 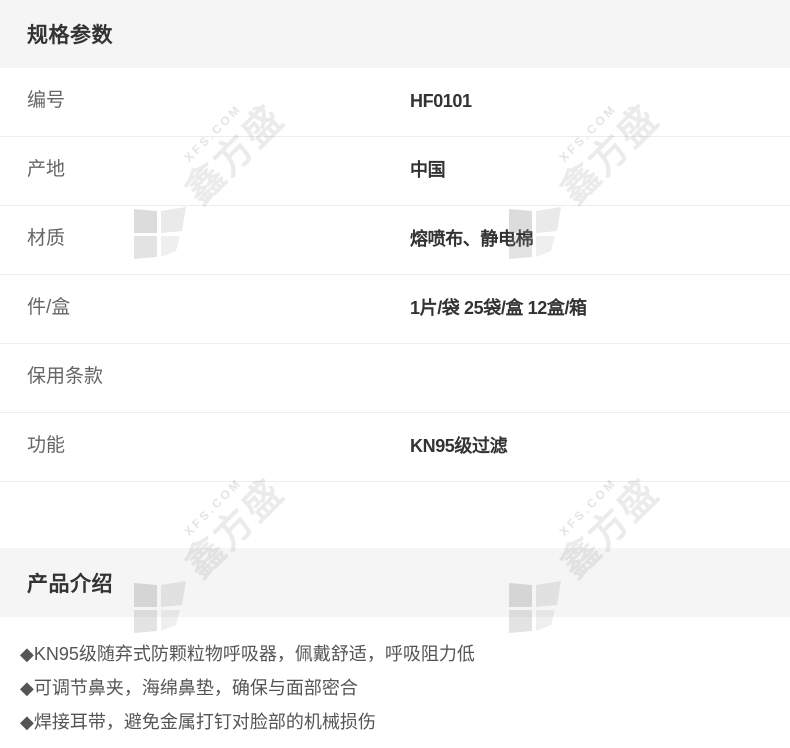 What do you see at coordinates (395, 171) in the screenshot?
I see `spec-row-origin: 产地 中国` at bounding box center [395, 171].